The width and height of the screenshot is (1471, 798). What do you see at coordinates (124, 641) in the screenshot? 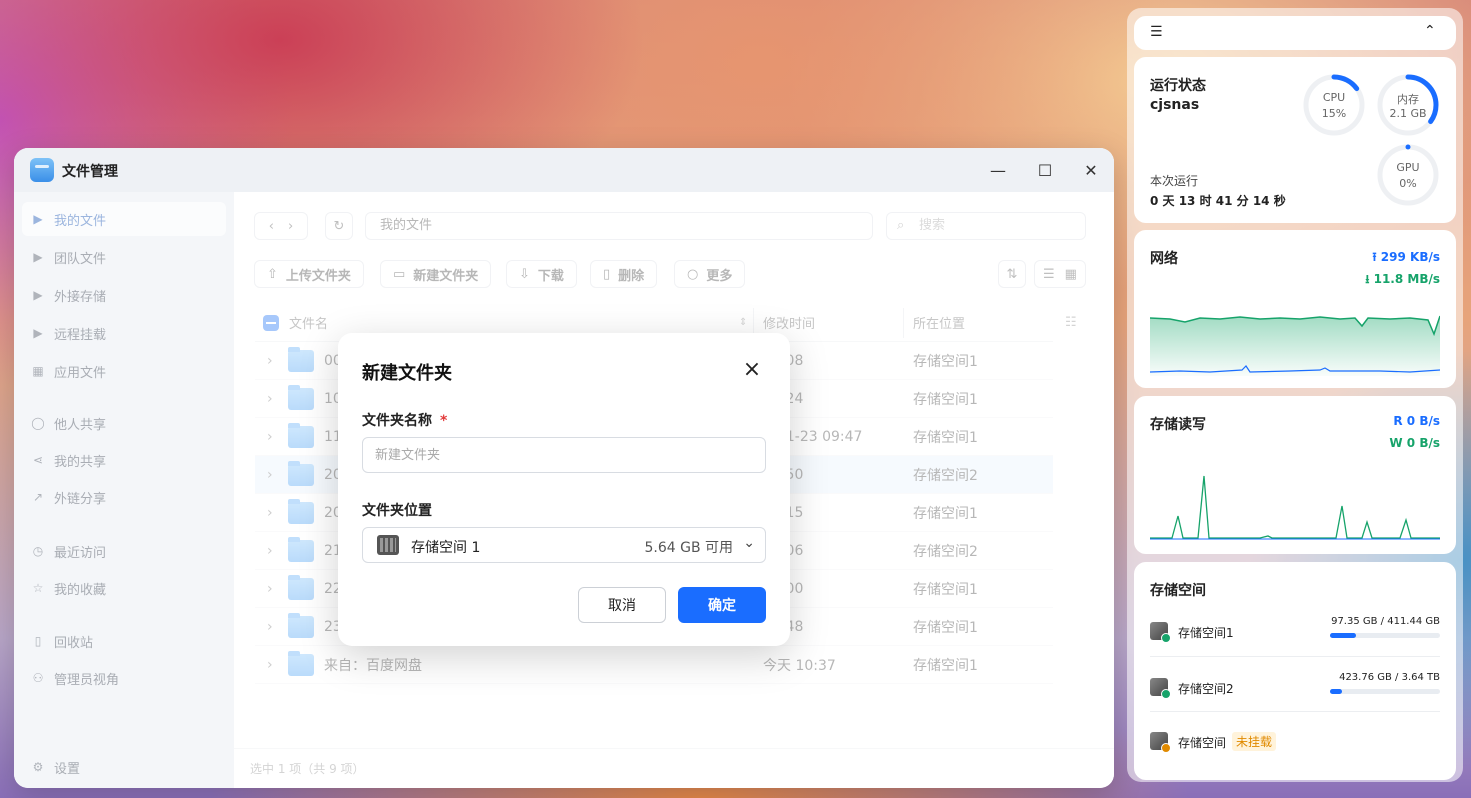
I see `sidebar-item-trash: ▯ 回收站` at bounding box center [124, 641].